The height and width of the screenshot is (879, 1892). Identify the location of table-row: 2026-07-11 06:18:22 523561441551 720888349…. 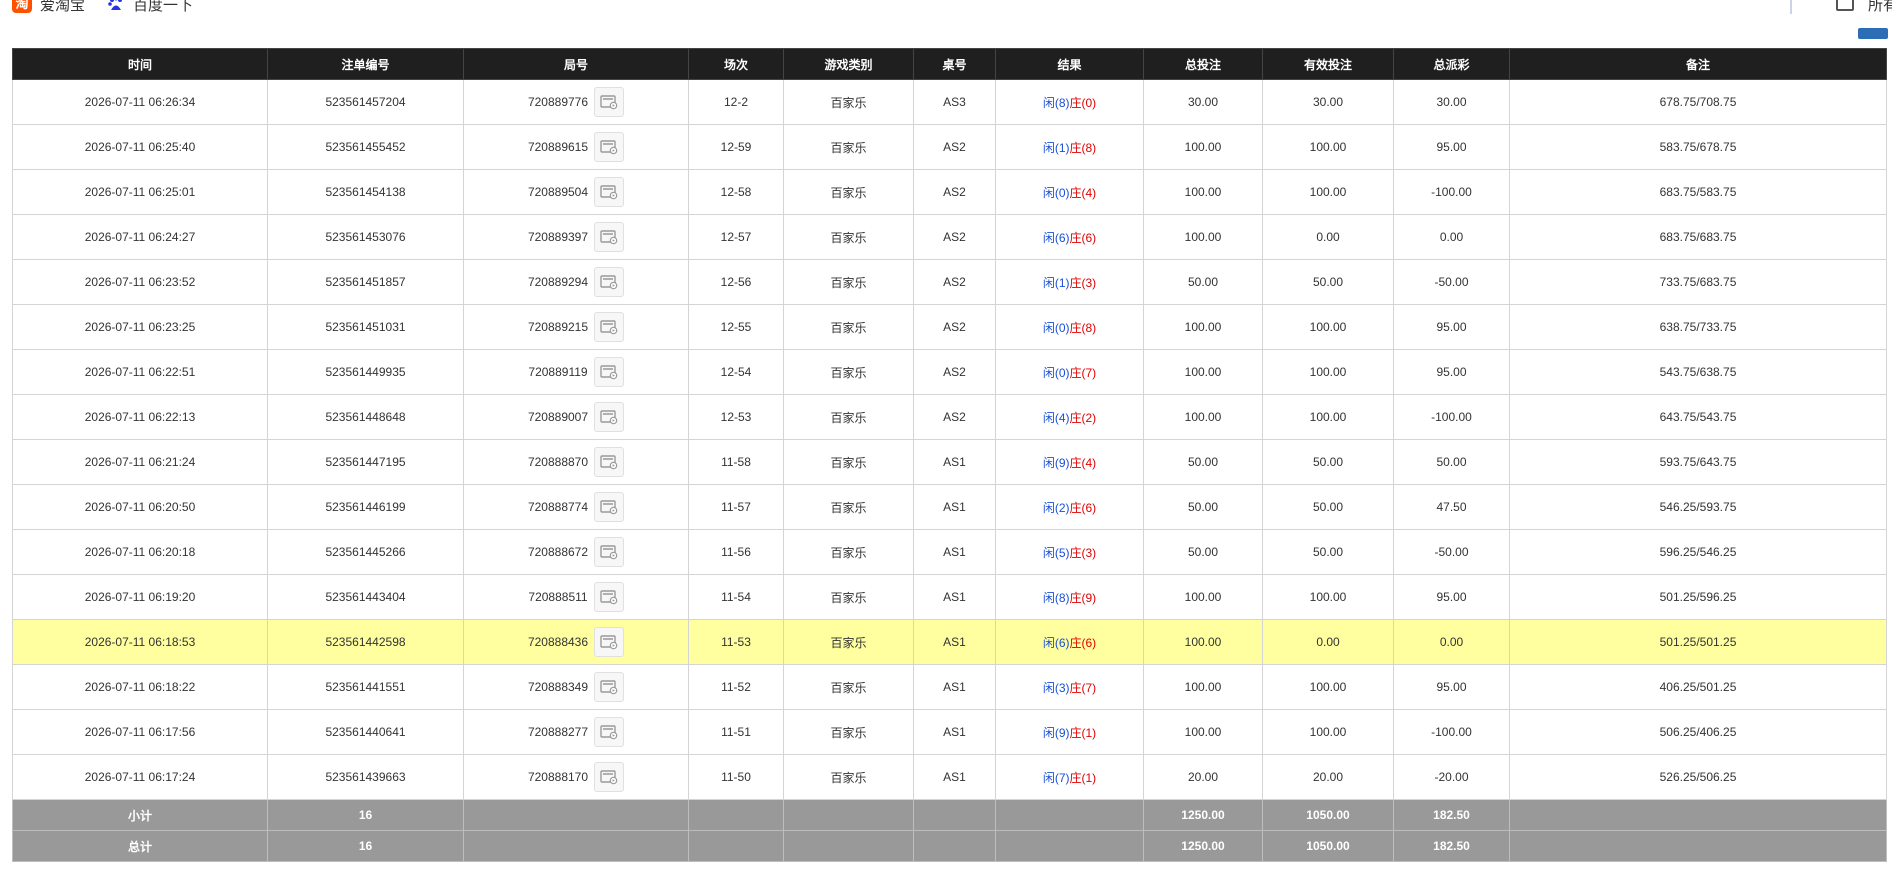
(949, 687).